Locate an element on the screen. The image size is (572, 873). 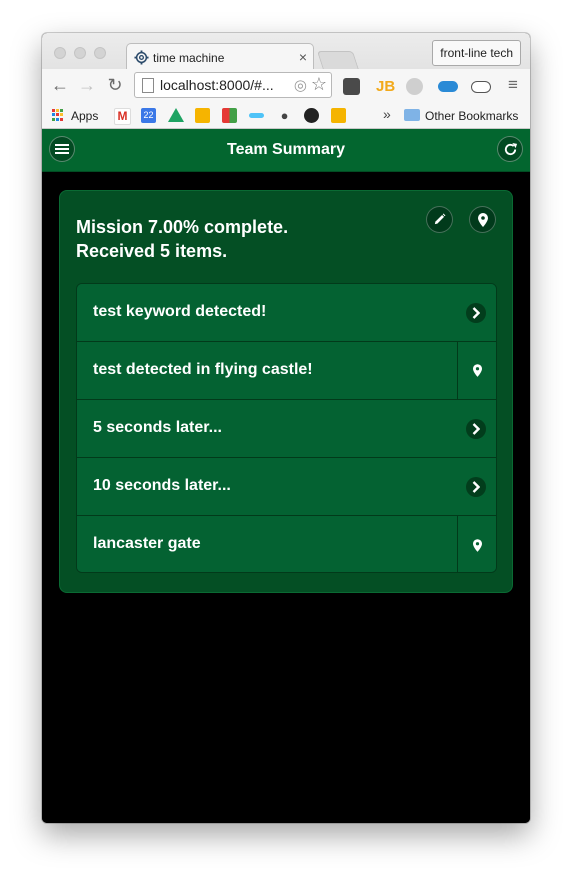
jetbrains-icon: JB is located at coordinates (385, 86).